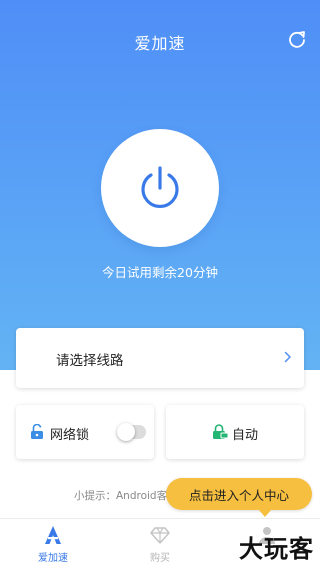 The width and height of the screenshot is (320, 568). I want to click on app-title: 爱加速, so click(160, 43).